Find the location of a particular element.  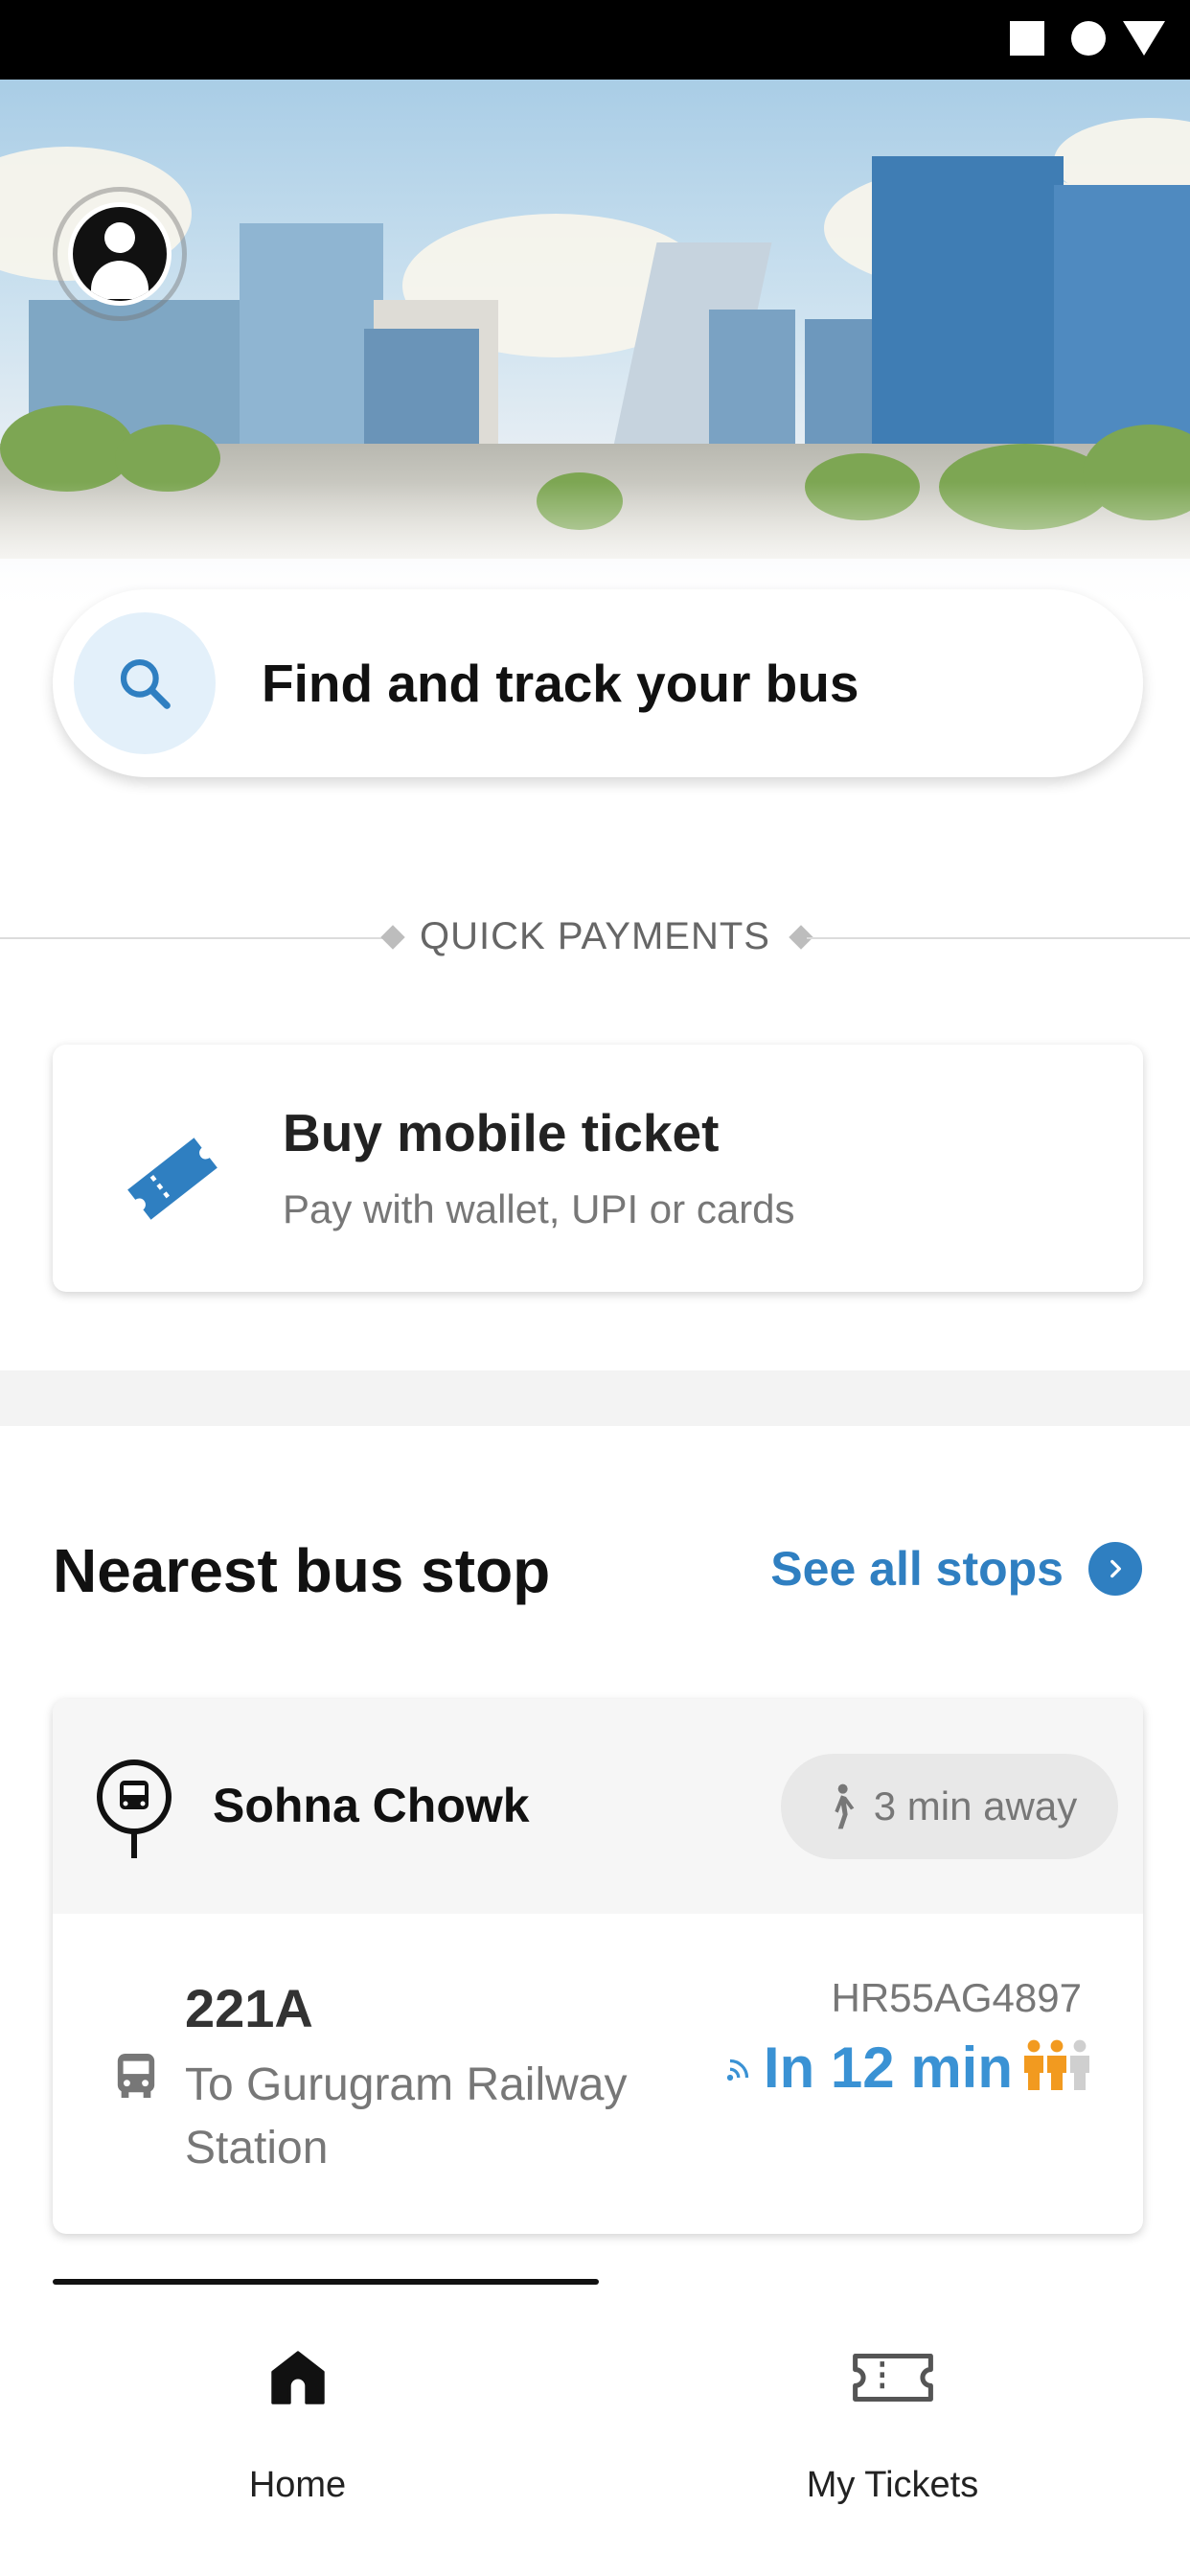

tab-my-tickets-label: My Tickets is located at coordinates (893, 2485).